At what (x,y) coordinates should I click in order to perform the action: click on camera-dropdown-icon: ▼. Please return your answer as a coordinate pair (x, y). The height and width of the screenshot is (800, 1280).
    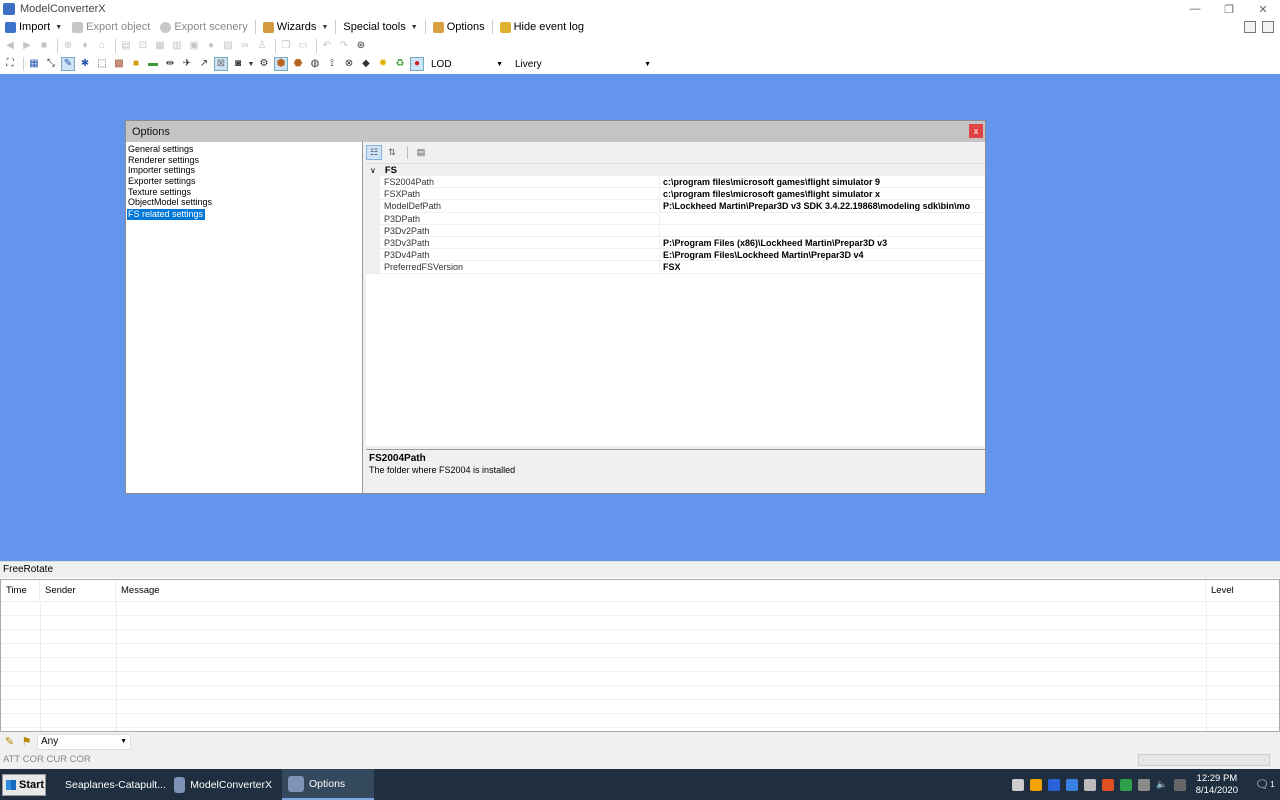
    Looking at the image, I should click on (251, 64).